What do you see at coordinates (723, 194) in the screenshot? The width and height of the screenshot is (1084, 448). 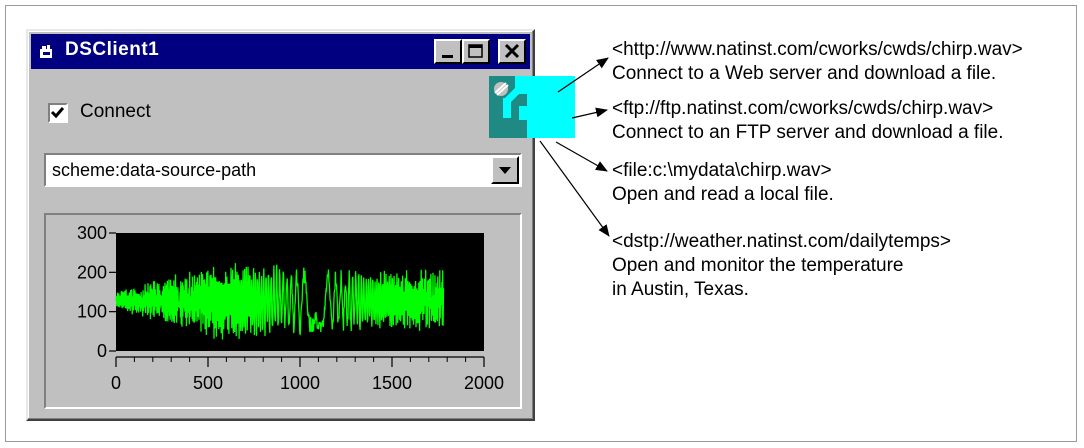 I see `annotation-desc: Open and read a local file.` at bounding box center [723, 194].